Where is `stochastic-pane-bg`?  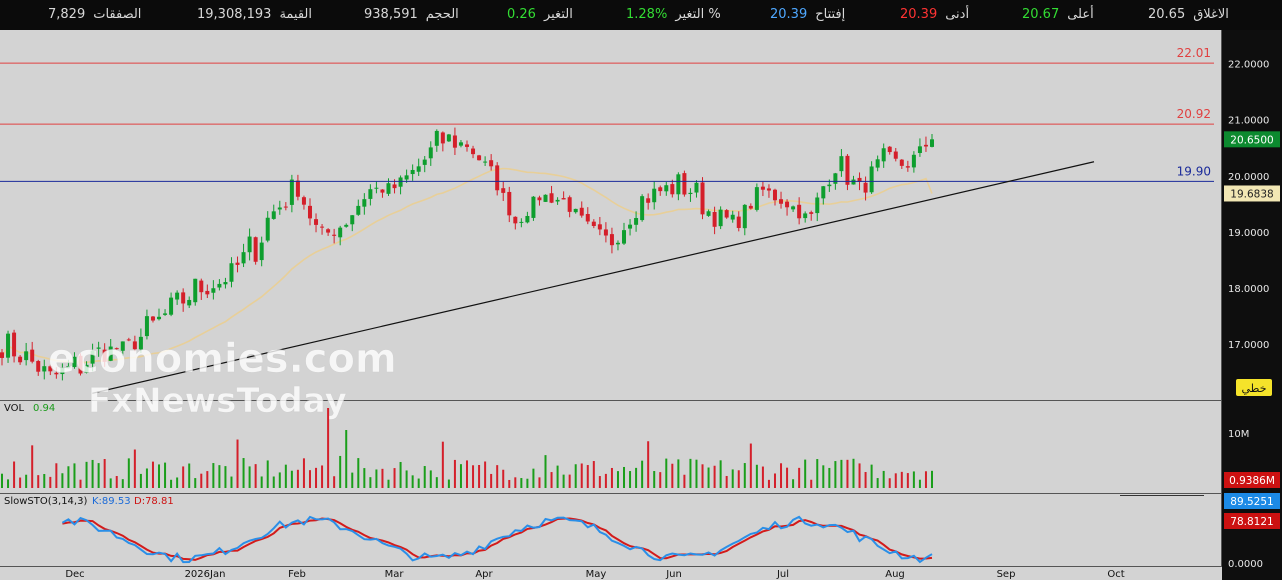 stochastic-pane-bg is located at coordinates (611, 530).